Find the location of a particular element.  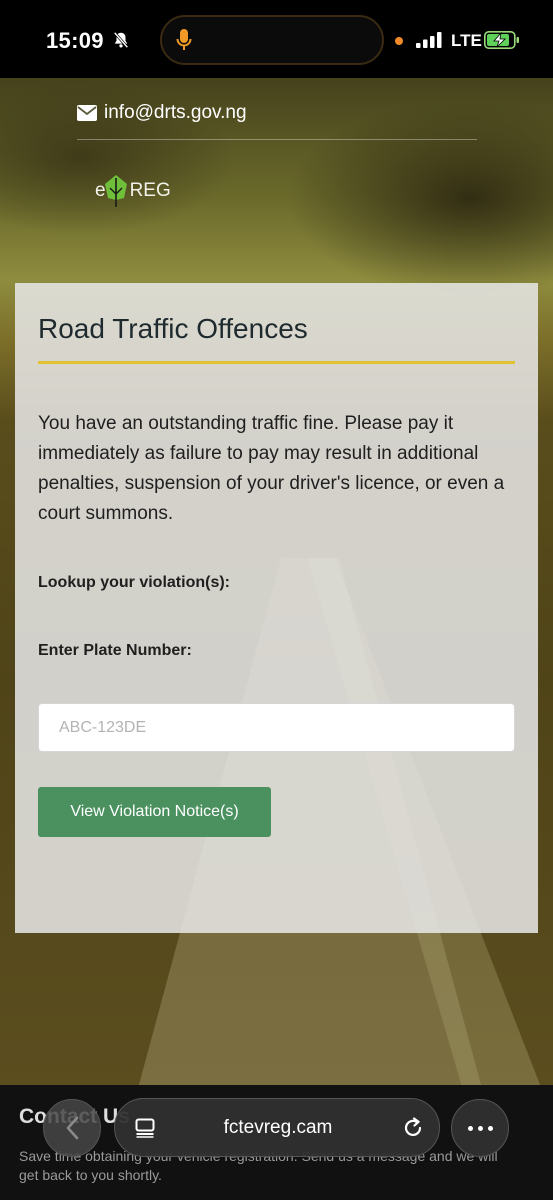

envelope-icon is located at coordinates (87, 113).